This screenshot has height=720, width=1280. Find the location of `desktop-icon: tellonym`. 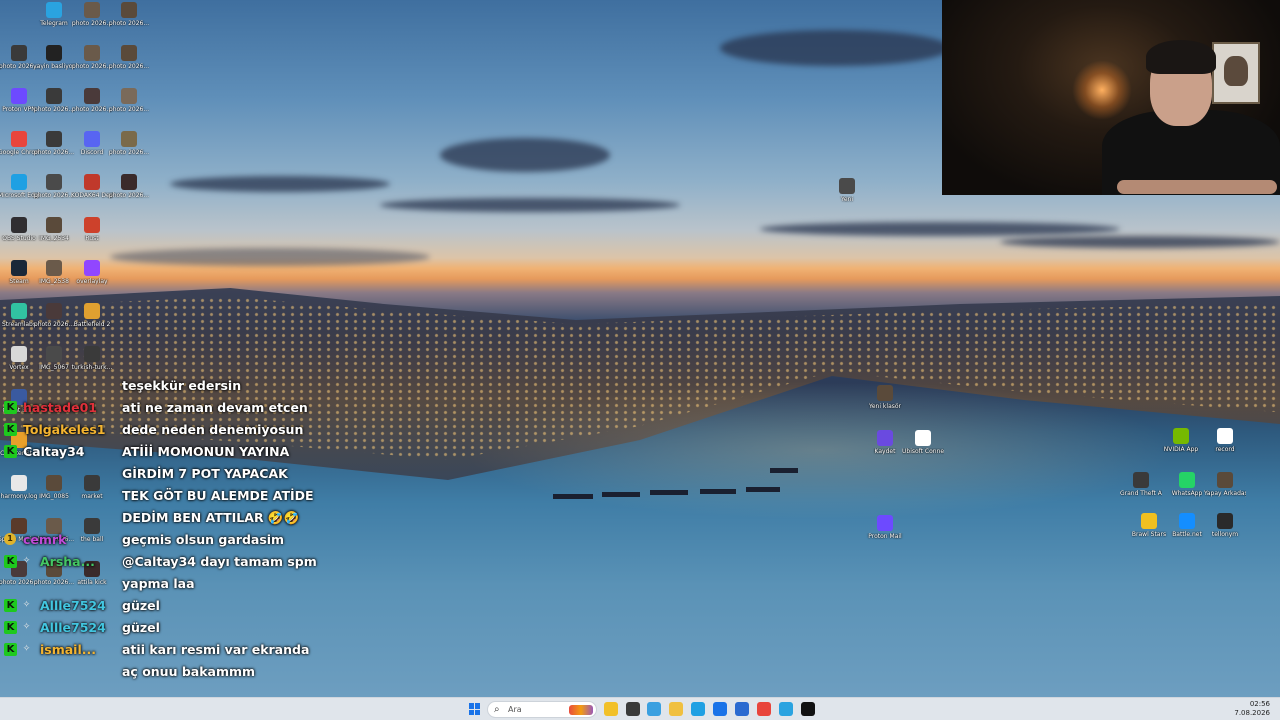

desktop-icon: tellonym is located at coordinates (1225, 525).